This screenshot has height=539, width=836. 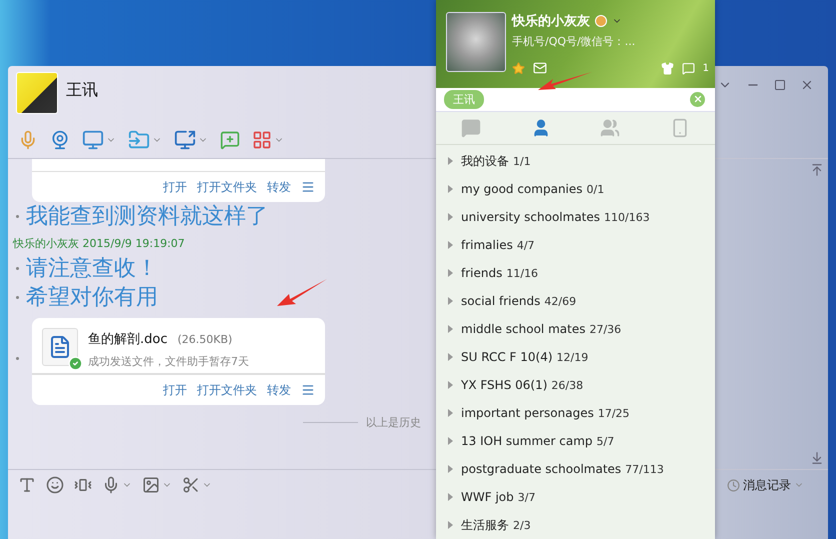 I want to click on history-button: 消息记录, so click(x=765, y=485).